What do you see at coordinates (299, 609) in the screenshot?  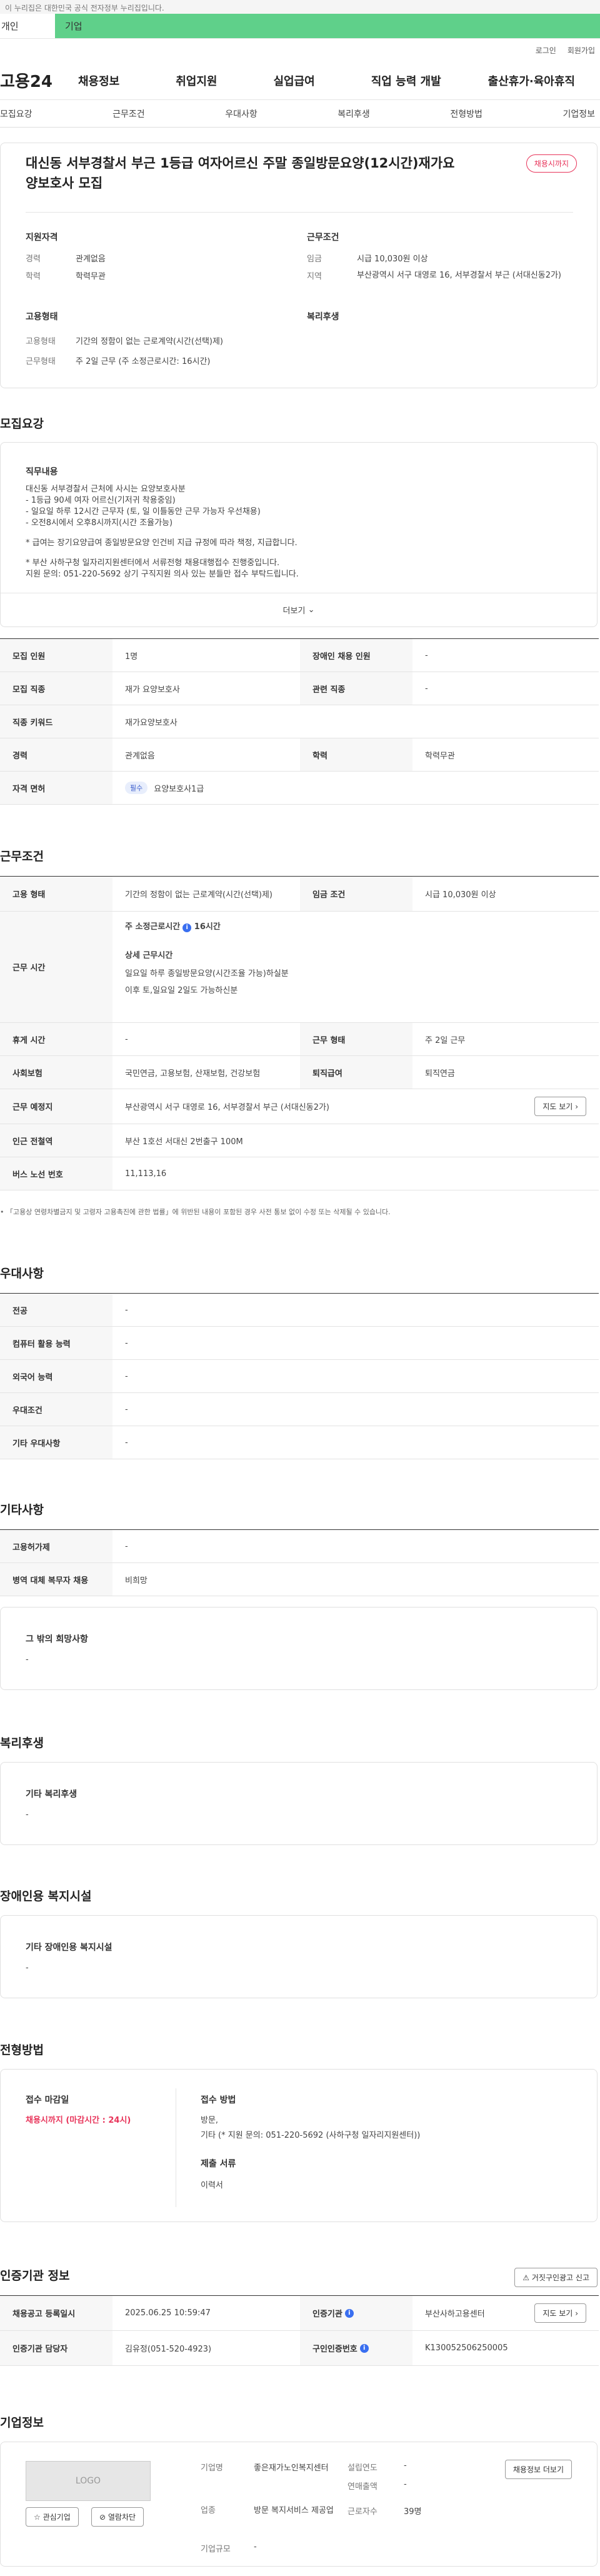 I see `more-button: 더보기 ⌄` at bounding box center [299, 609].